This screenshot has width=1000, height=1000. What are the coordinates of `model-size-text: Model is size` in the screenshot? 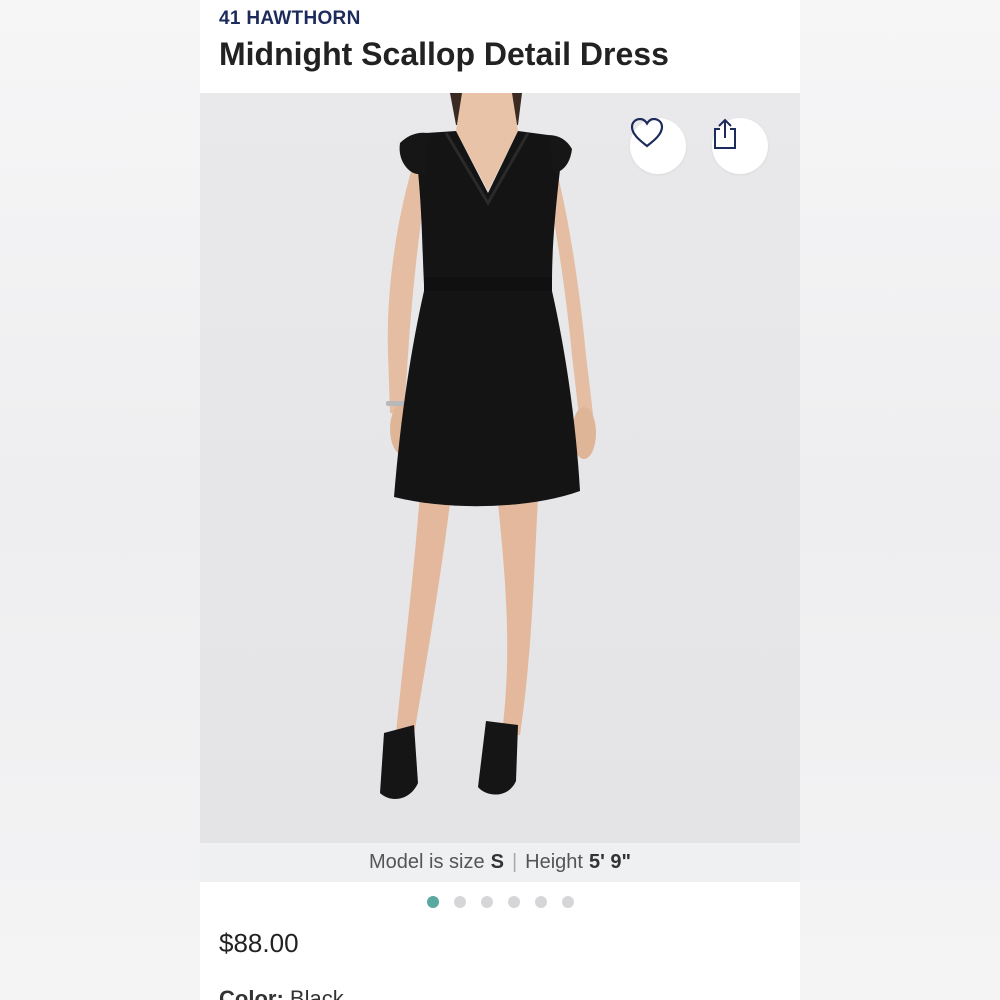 It's located at (426, 862).